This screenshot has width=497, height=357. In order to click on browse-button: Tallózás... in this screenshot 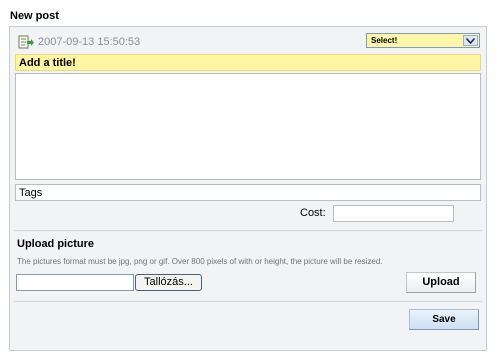, I will do `click(168, 282)`.